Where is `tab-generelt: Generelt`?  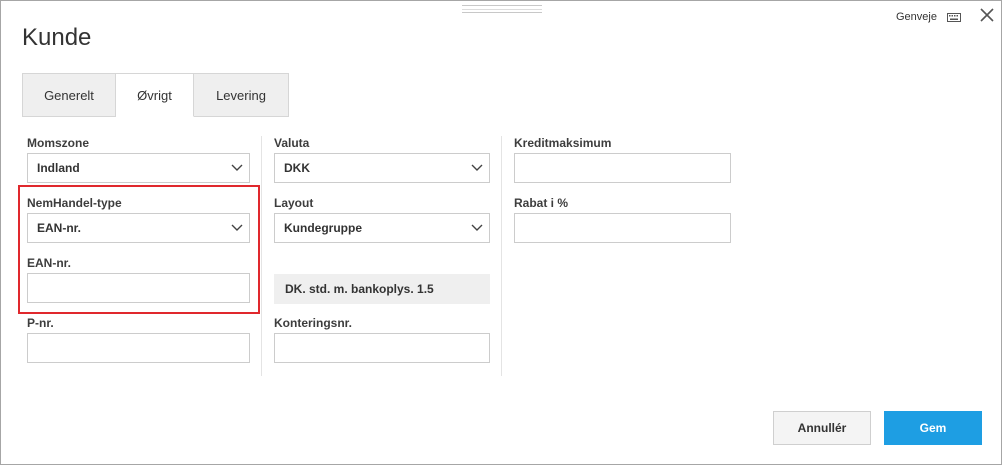
tab-generelt: Generelt is located at coordinates (69, 95).